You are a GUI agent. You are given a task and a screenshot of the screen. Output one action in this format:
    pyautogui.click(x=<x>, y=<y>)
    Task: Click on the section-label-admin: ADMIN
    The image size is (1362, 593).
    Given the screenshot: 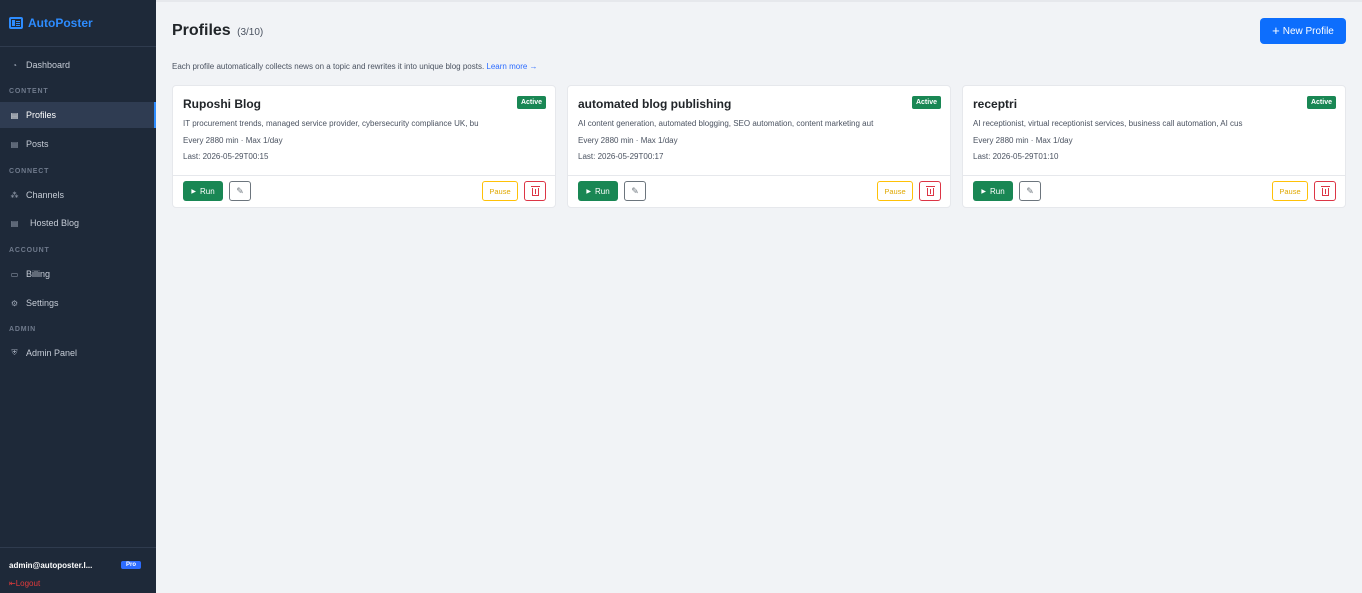 What is the action you would take?
    pyautogui.click(x=22, y=329)
    